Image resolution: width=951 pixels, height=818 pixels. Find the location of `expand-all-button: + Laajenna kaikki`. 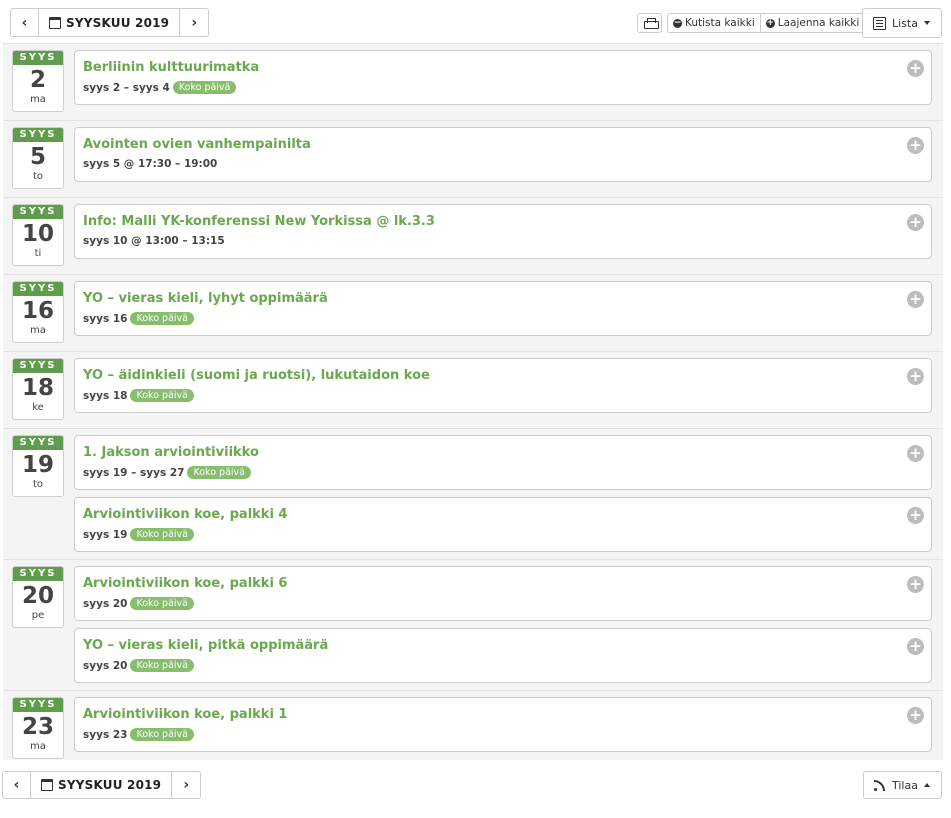

expand-all-button: + Laajenna kaikki is located at coordinates (813, 23).